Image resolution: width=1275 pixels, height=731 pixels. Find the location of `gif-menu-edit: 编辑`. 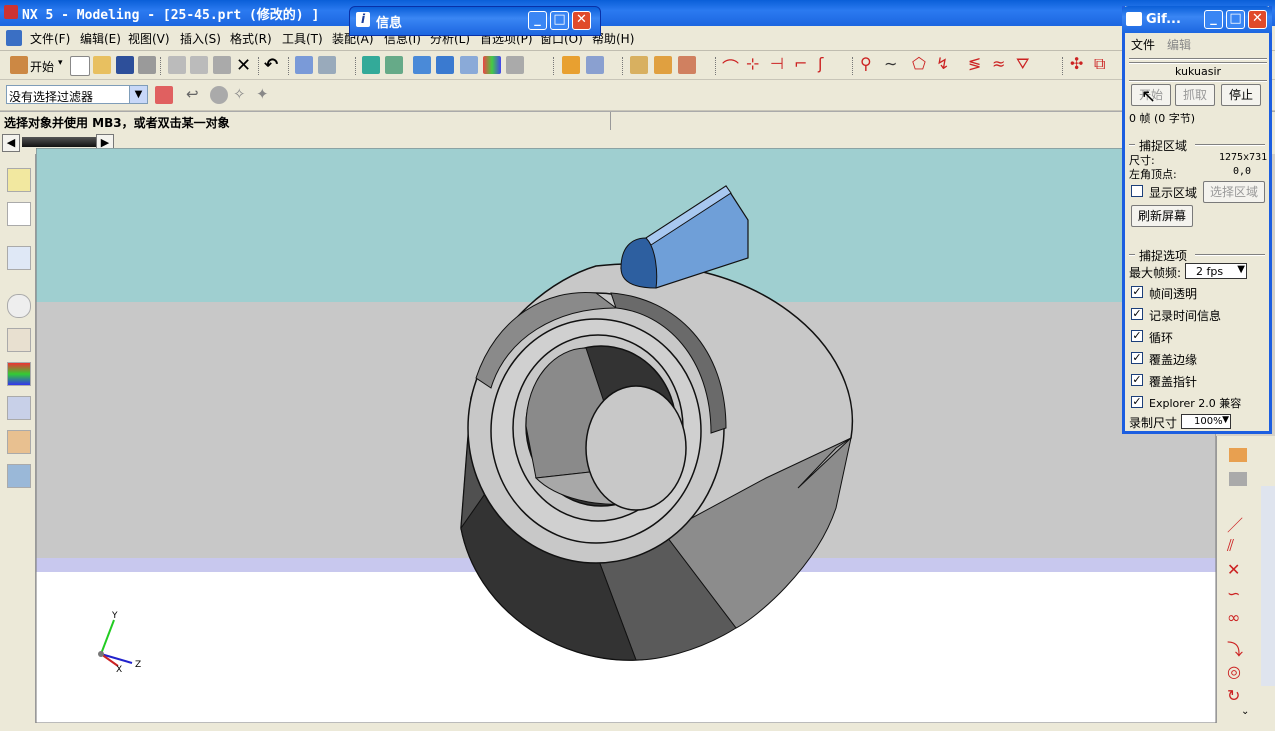

gif-menu-edit: 编辑 is located at coordinates (1179, 44).